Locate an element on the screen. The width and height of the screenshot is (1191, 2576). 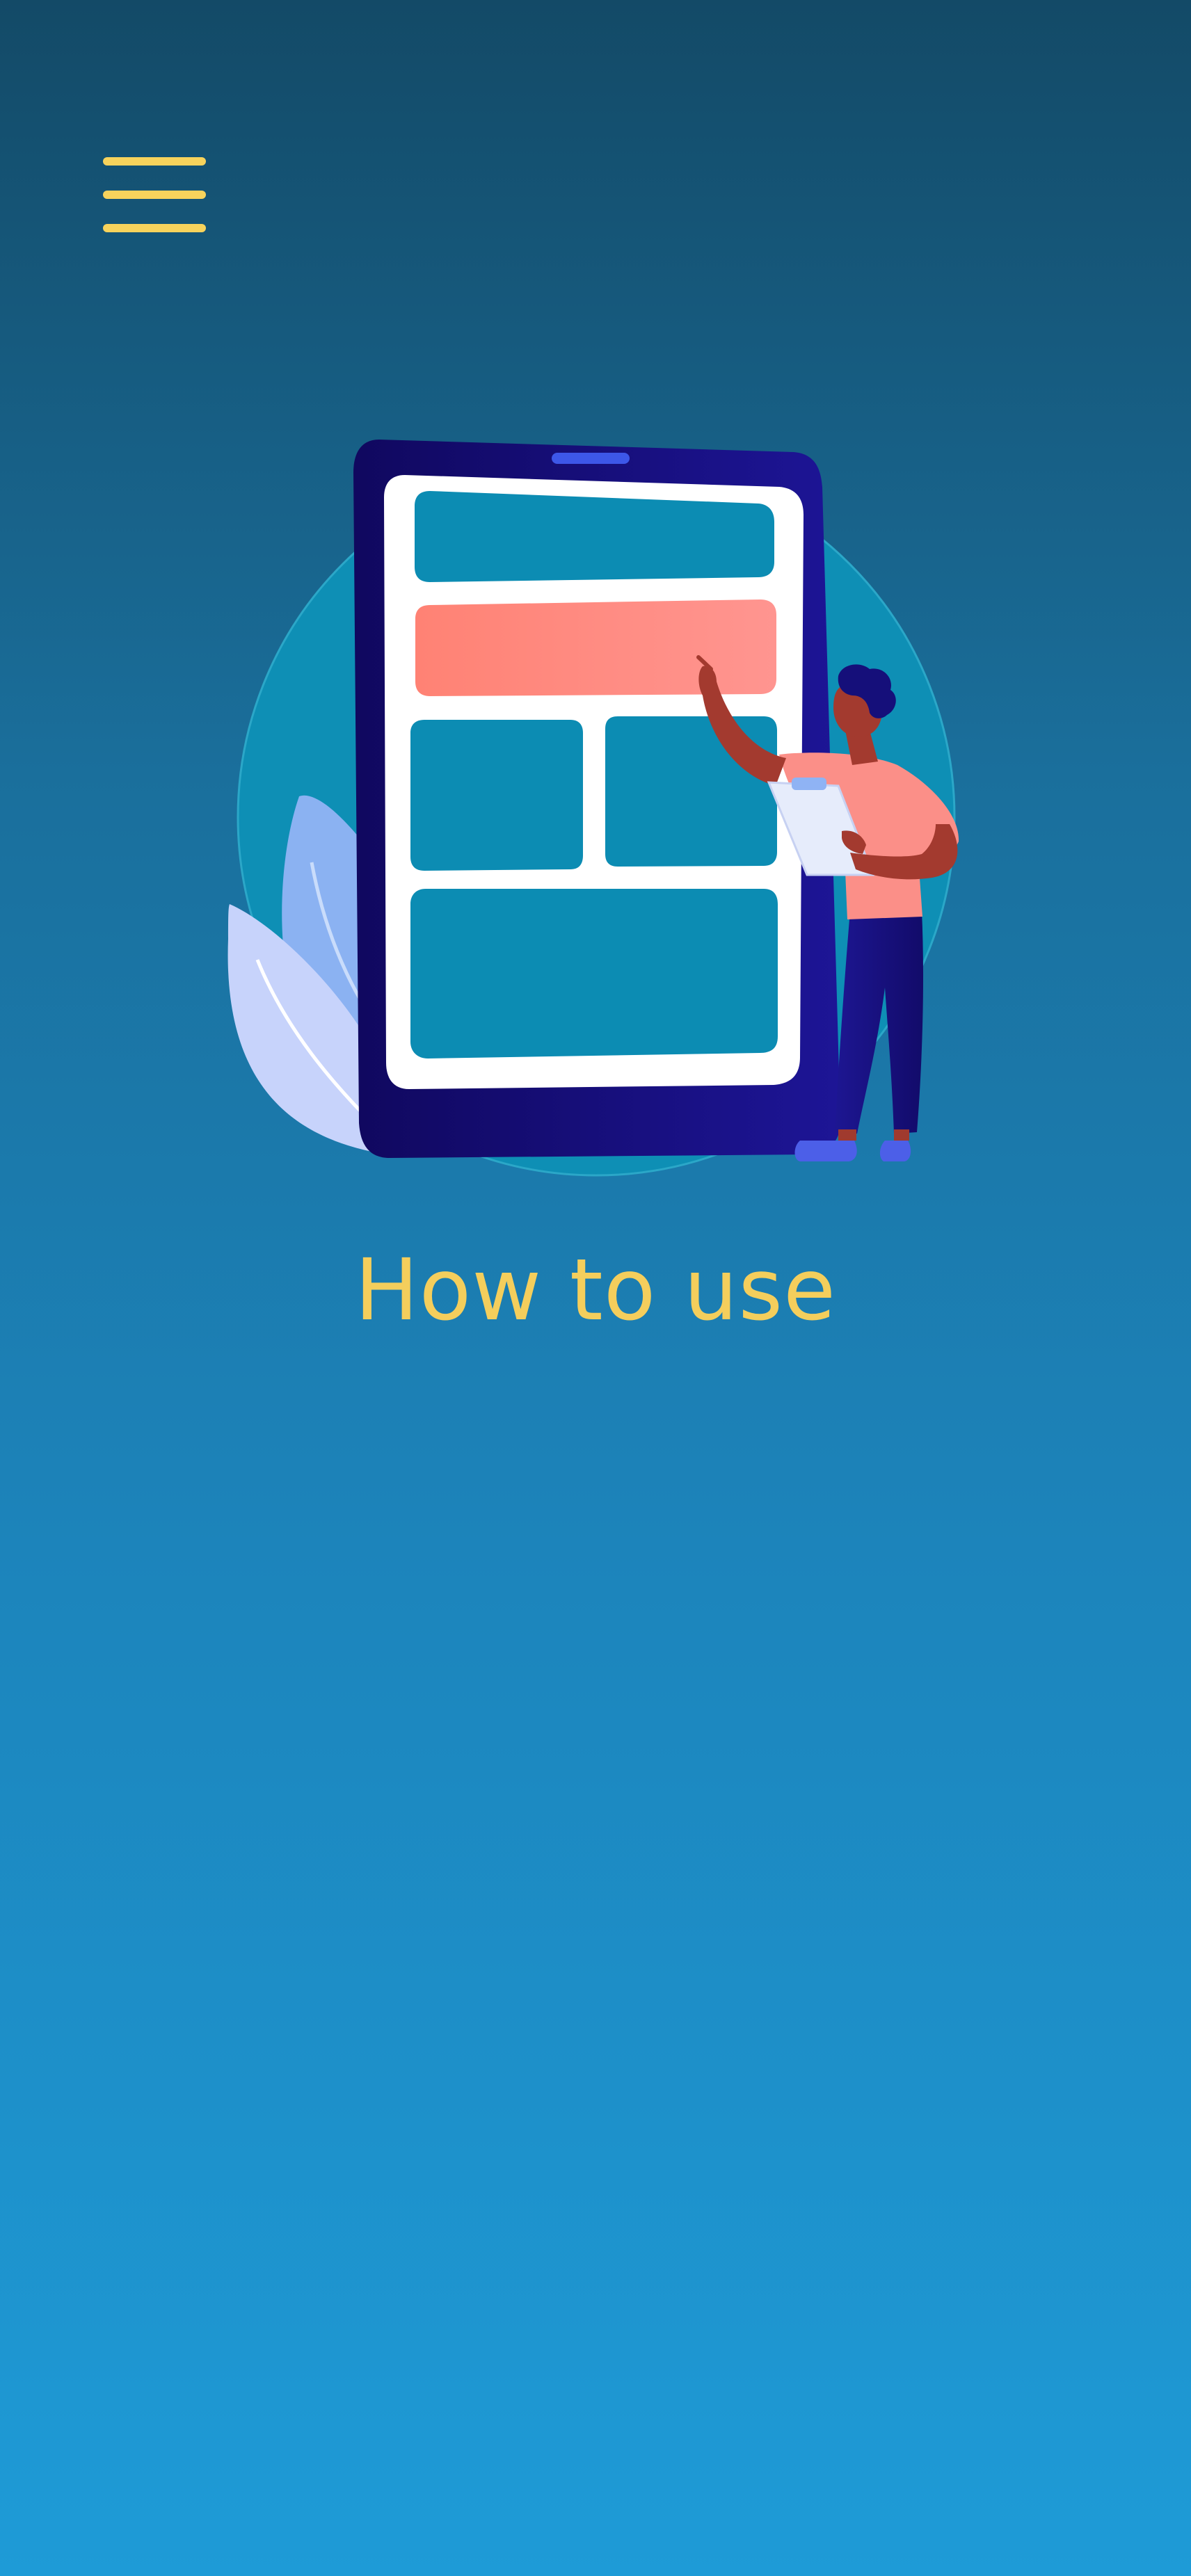
phone-speaker is located at coordinates (591, 459).